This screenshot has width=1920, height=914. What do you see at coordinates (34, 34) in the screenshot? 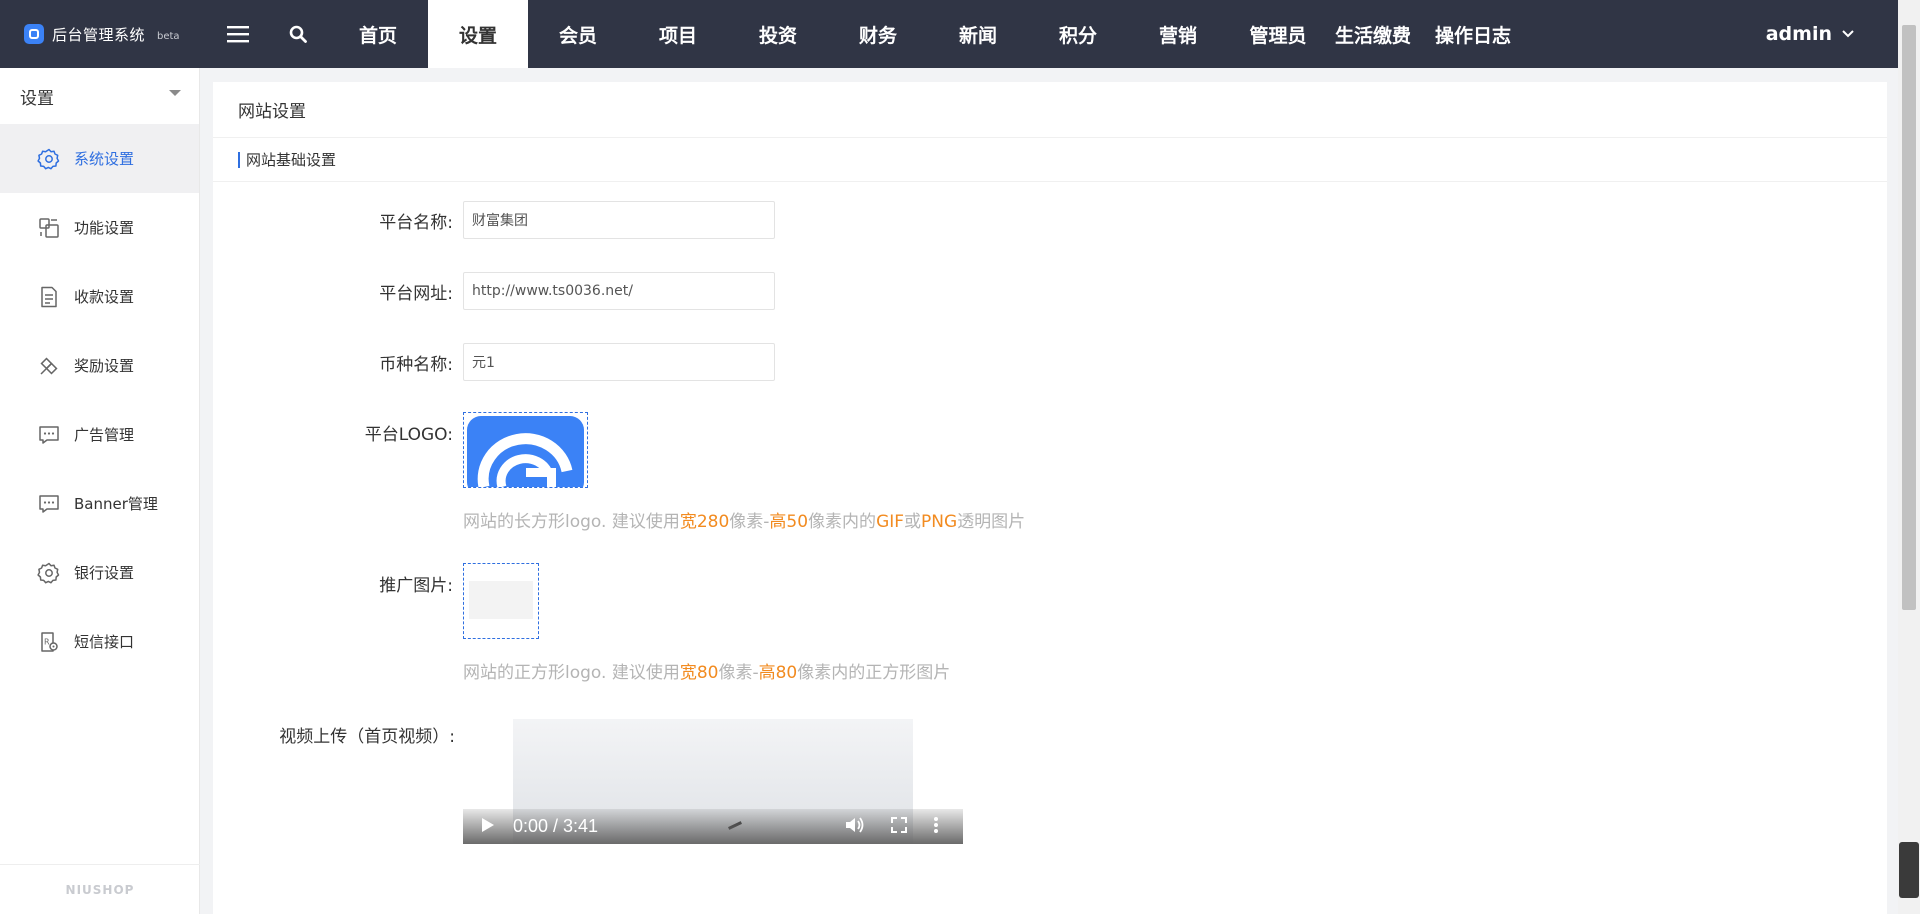
I see `brand-logo-icon` at bounding box center [34, 34].